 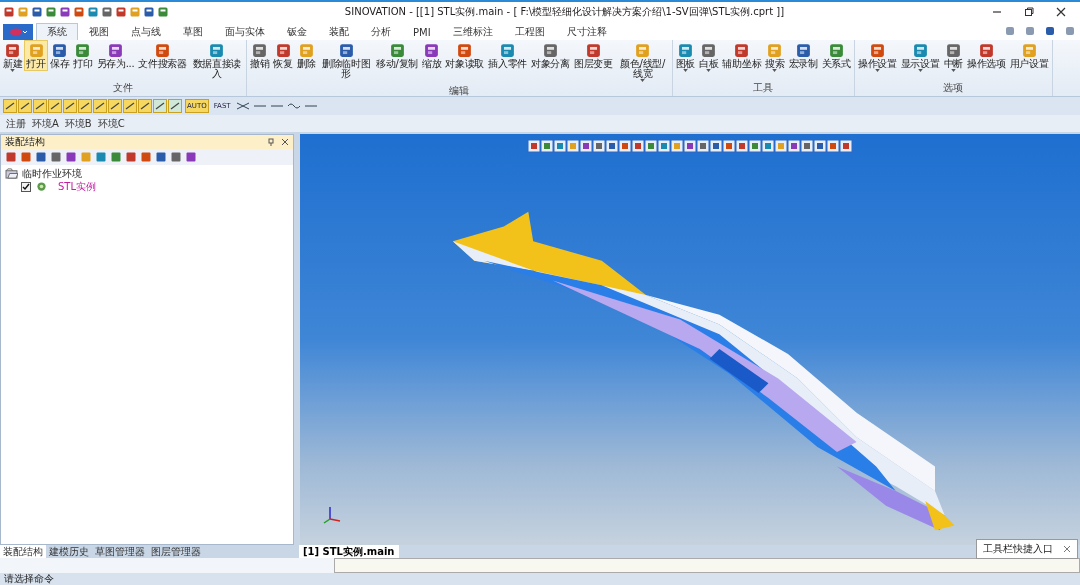 I want to click on panel-tab: 草图管理器, so click(x=120, y=551).